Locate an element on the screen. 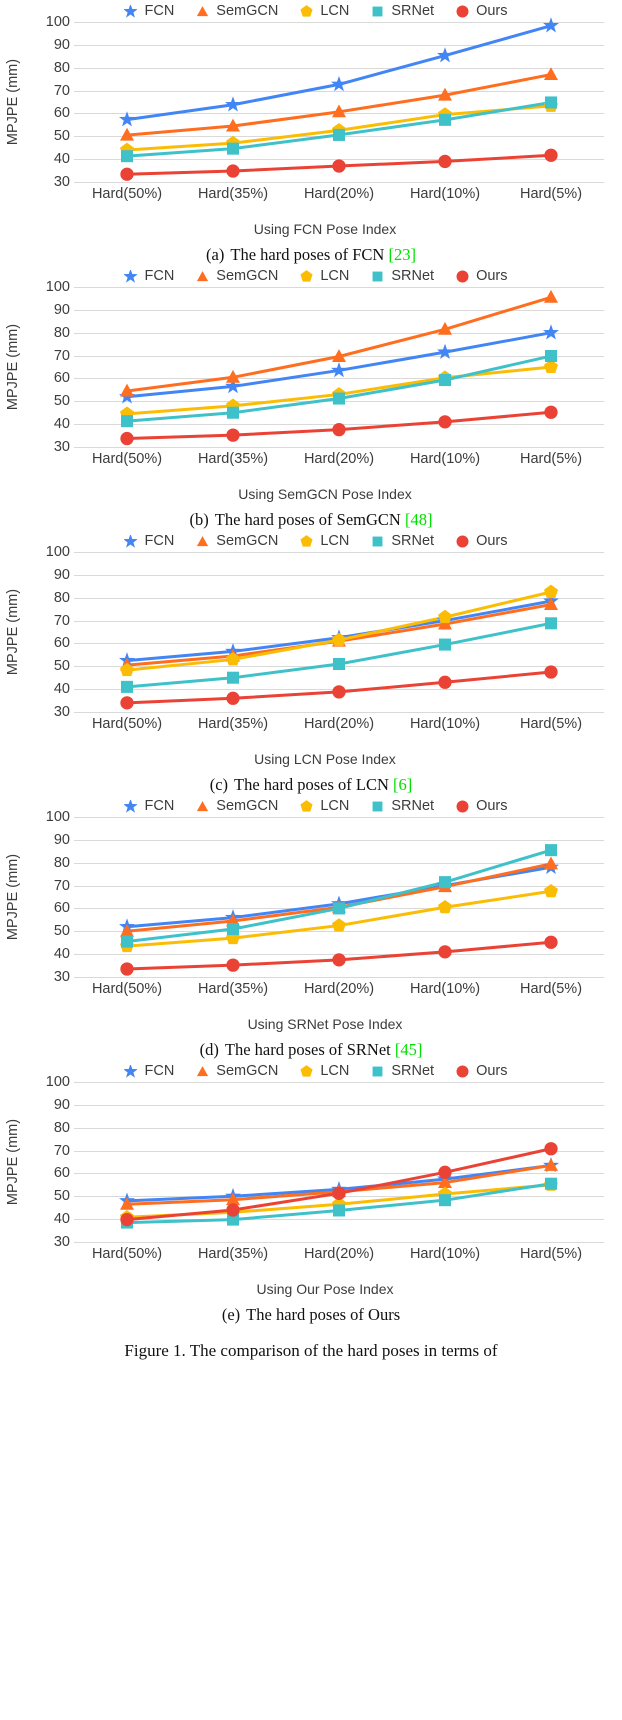 This screenshot has height=1720, width=622. y-axis-tick-label: 100 is located at coordinates (57, 816).